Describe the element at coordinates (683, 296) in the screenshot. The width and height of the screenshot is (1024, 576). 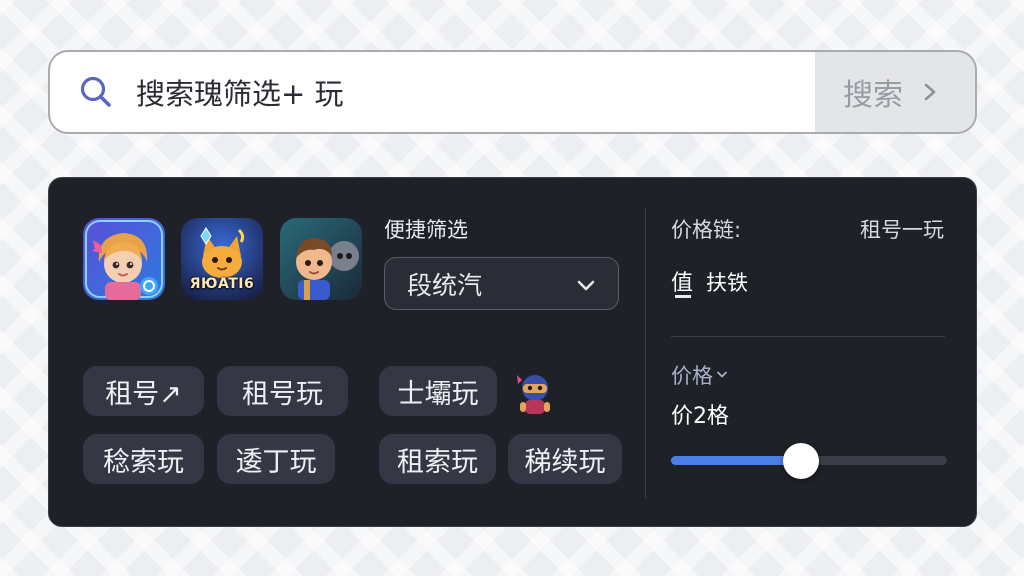
I see `value-underline` at that location.